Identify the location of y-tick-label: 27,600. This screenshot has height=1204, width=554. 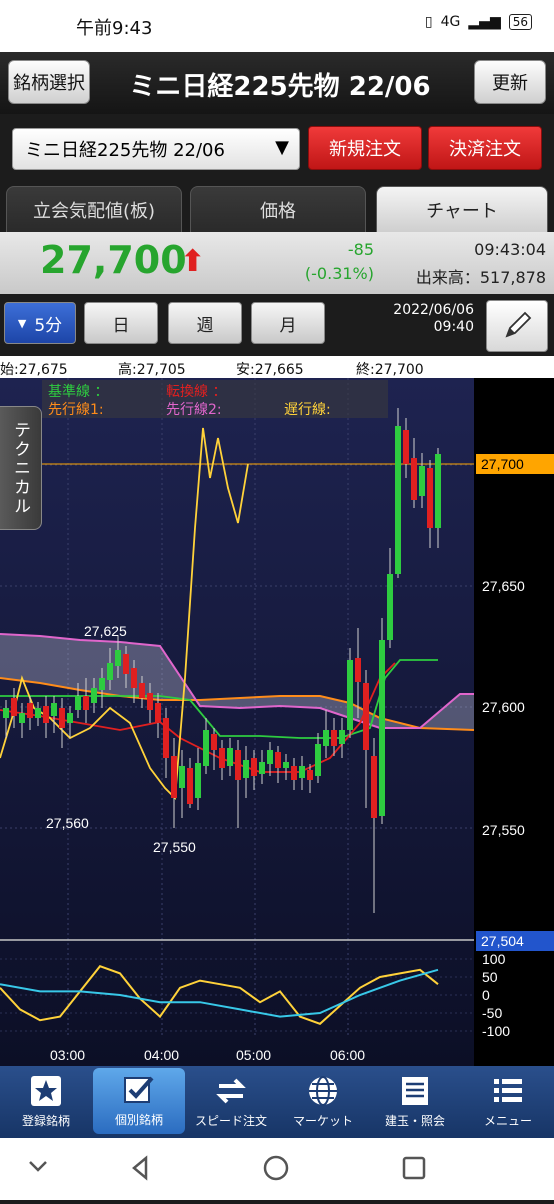
(503, 707).